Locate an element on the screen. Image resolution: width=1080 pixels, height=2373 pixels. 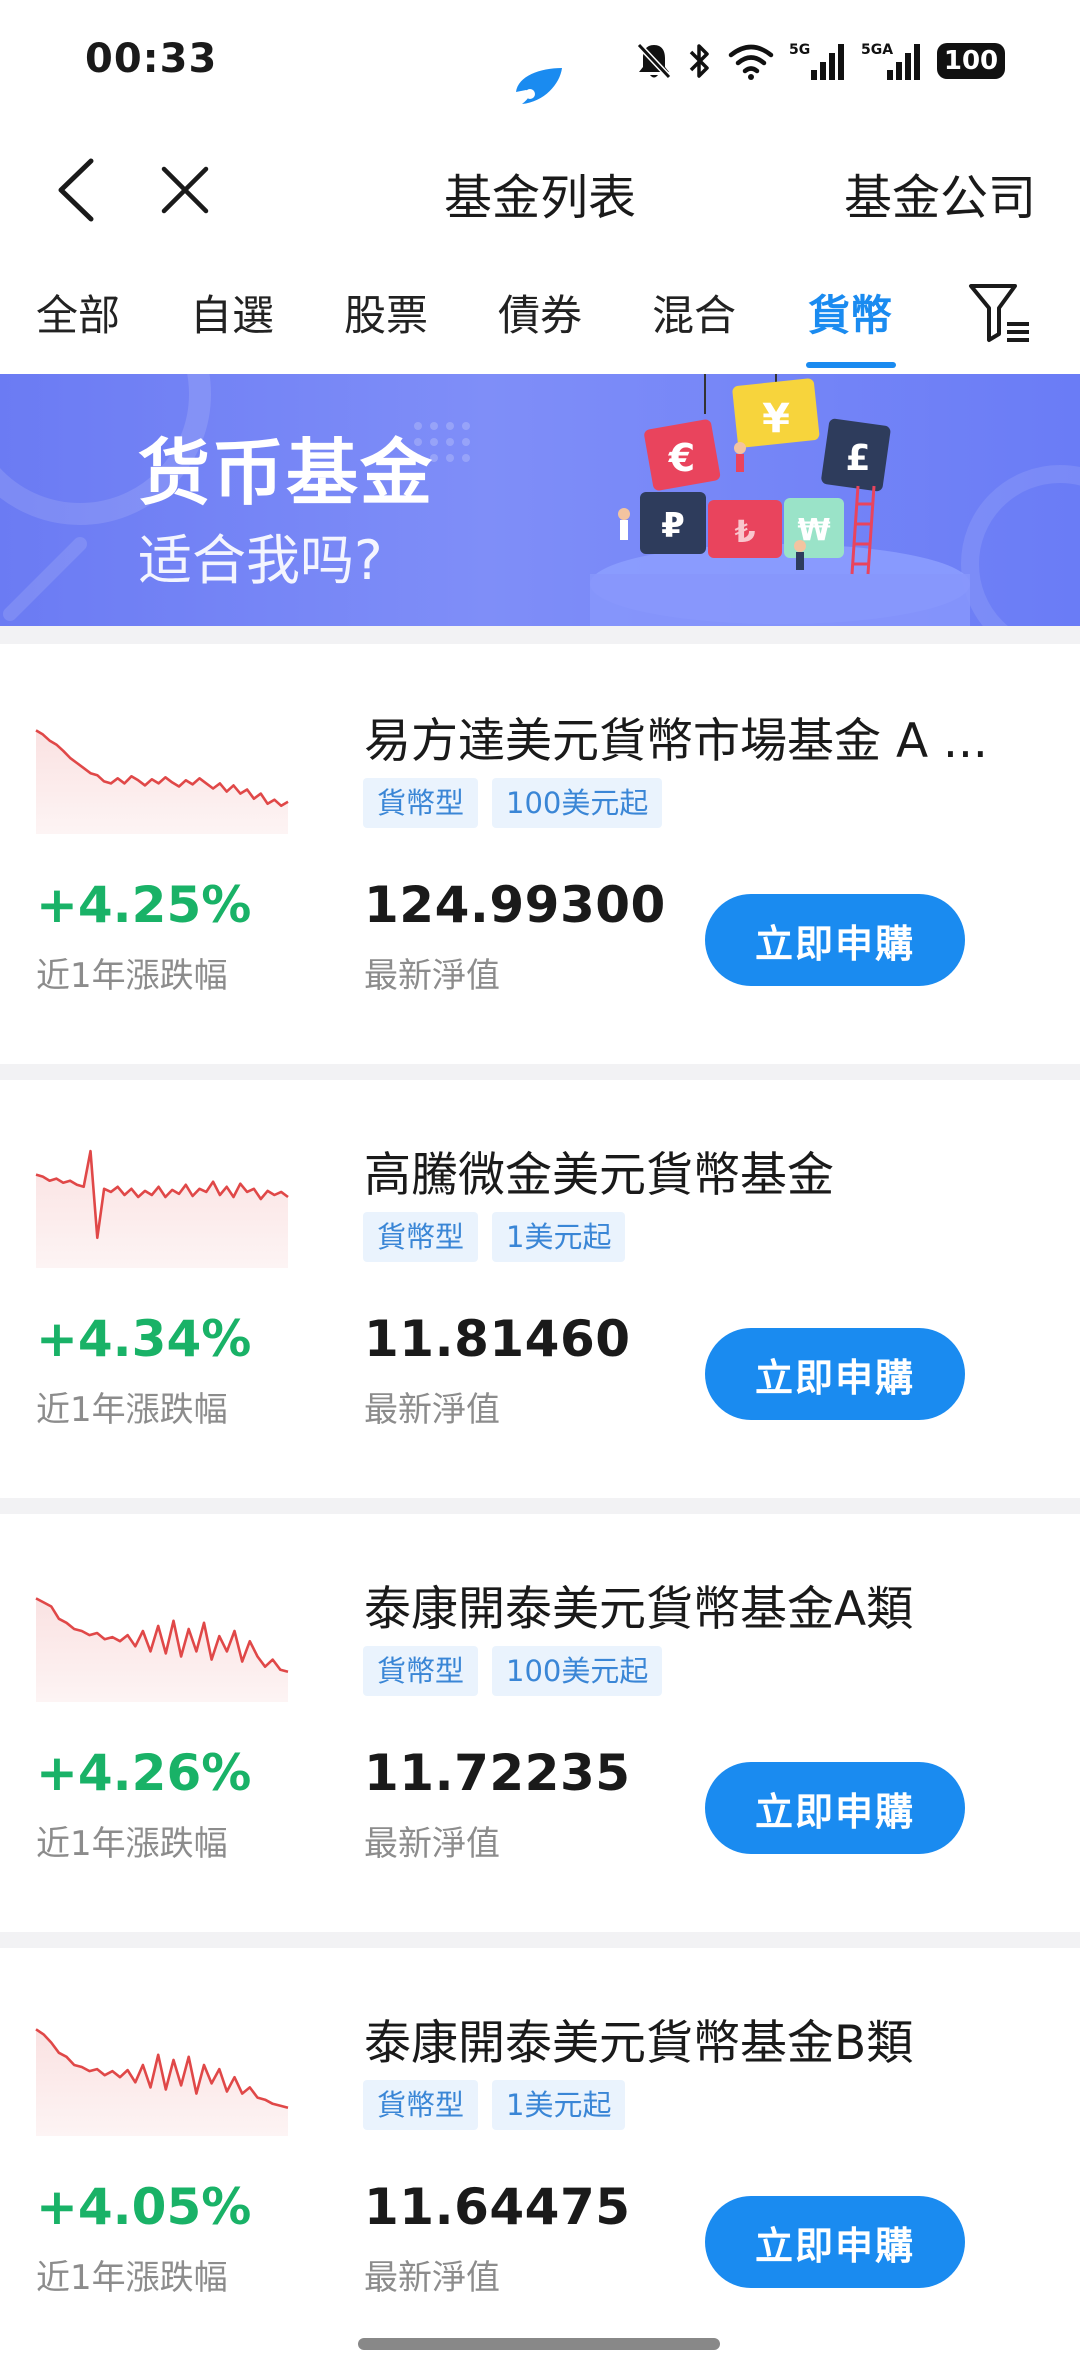
status-icons: 5G 5GA 100 is located at coordinates (820, 61).